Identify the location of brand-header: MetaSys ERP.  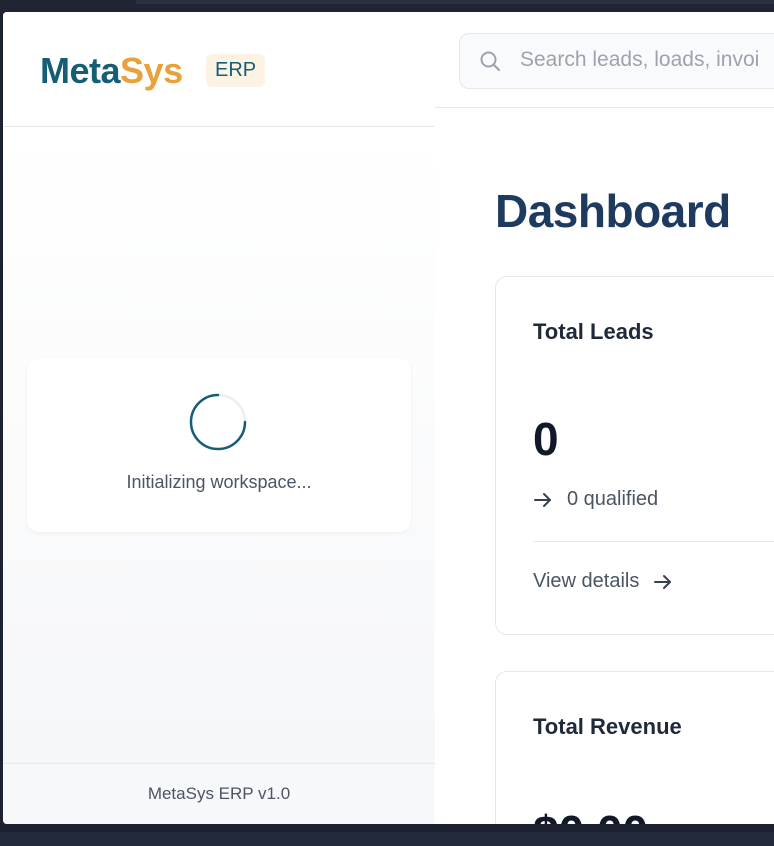
(219, 69).